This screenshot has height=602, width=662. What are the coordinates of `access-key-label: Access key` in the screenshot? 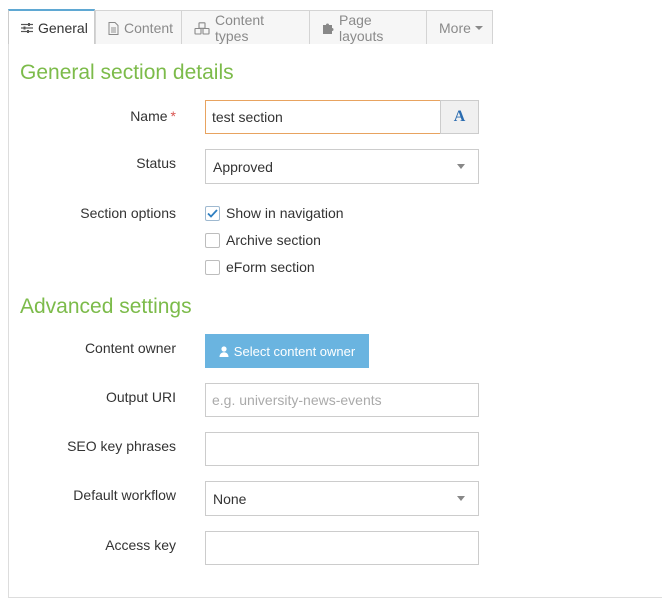 It's located at (140, 545).